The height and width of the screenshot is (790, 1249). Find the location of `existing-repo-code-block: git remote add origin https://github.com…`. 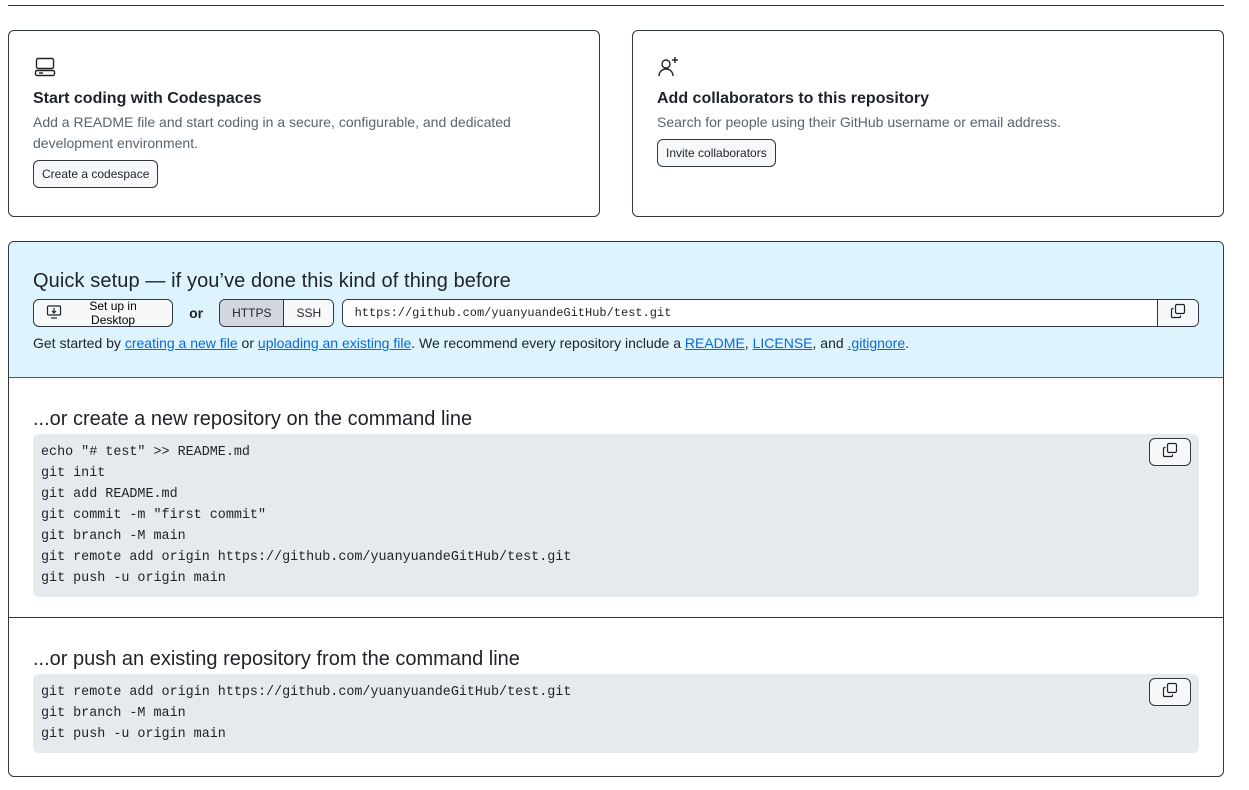

existing-repo-code-block: git remote add origin https://github.com… is located at coordinates (616, 713).